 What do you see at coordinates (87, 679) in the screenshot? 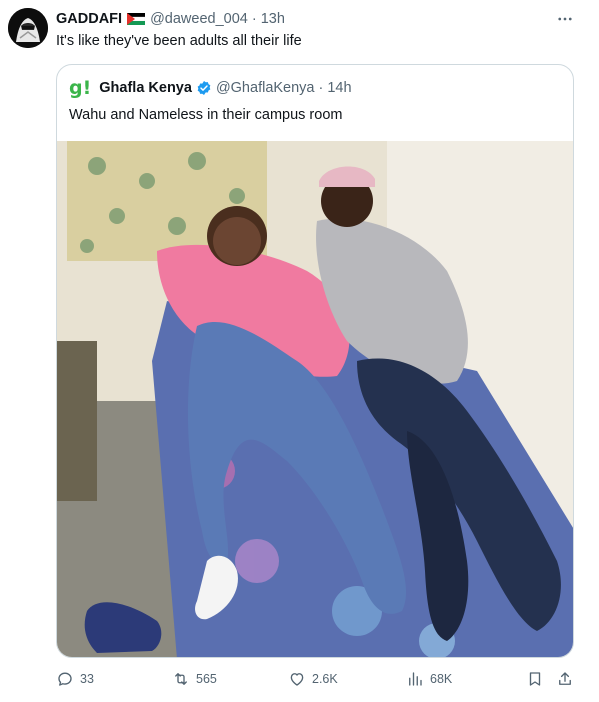
I see `reply-count: 33` at bounding box center [87, 679].